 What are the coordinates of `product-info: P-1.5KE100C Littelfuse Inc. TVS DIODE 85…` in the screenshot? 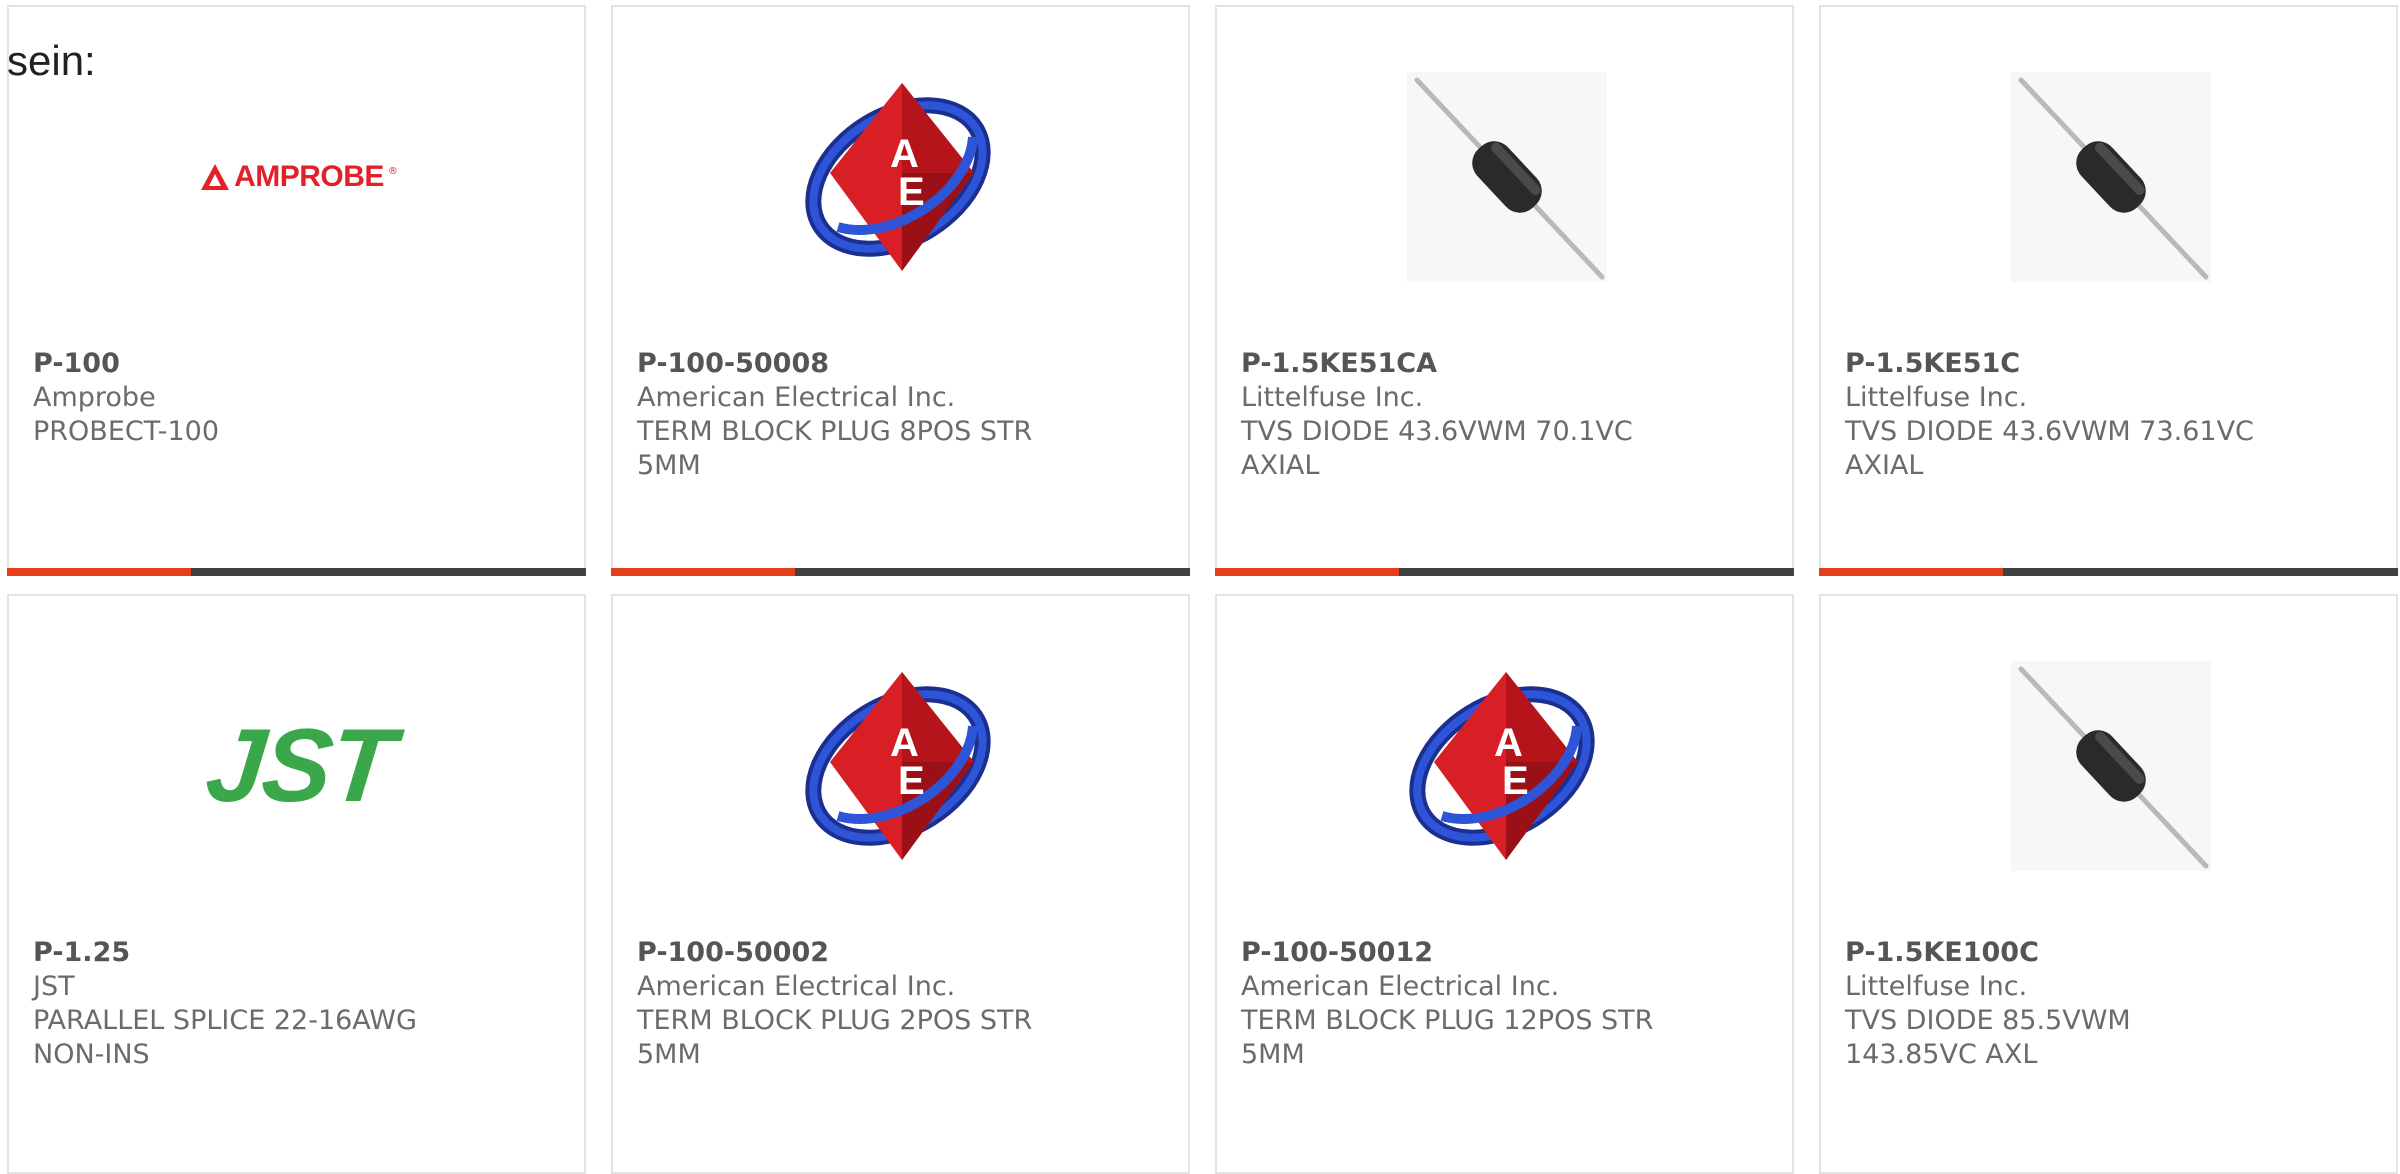 It's located at (2110, 1004).